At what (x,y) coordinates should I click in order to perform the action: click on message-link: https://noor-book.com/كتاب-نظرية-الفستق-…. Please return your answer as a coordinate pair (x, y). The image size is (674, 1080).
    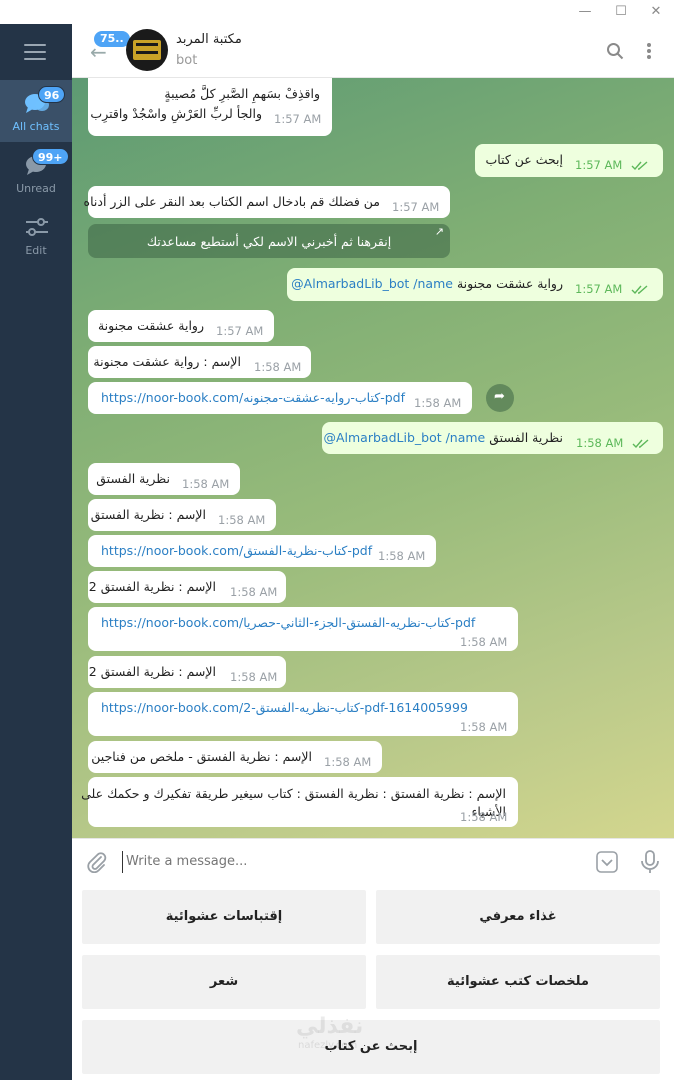
    Looking at the image, I should click on (236, 550).